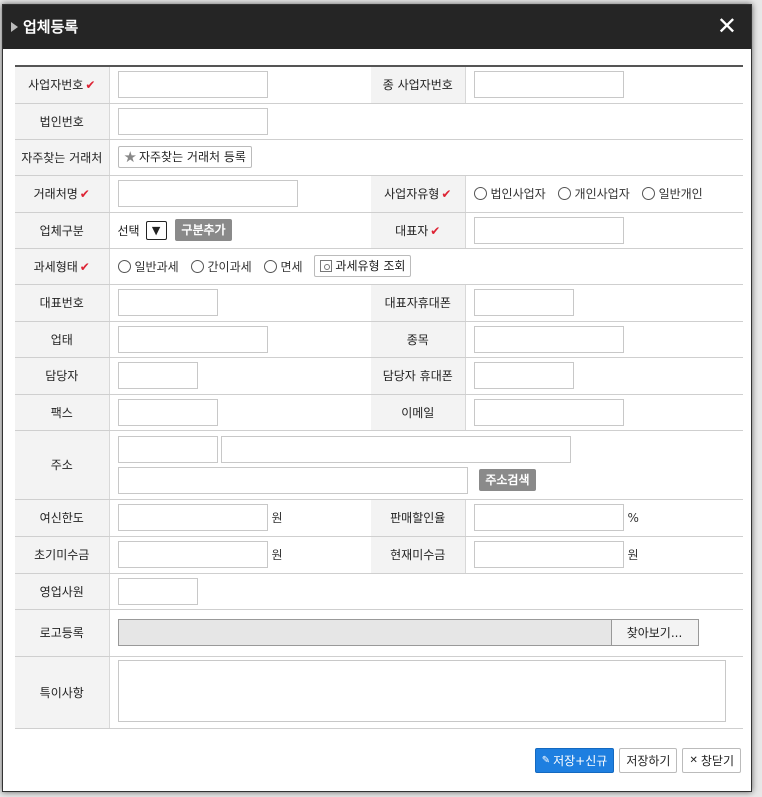 The height and width of the screenshot is (797, 762). Describe the element at coordinates (270, 266) in the screenshot. I see `tax-radio-exempt` at that location.